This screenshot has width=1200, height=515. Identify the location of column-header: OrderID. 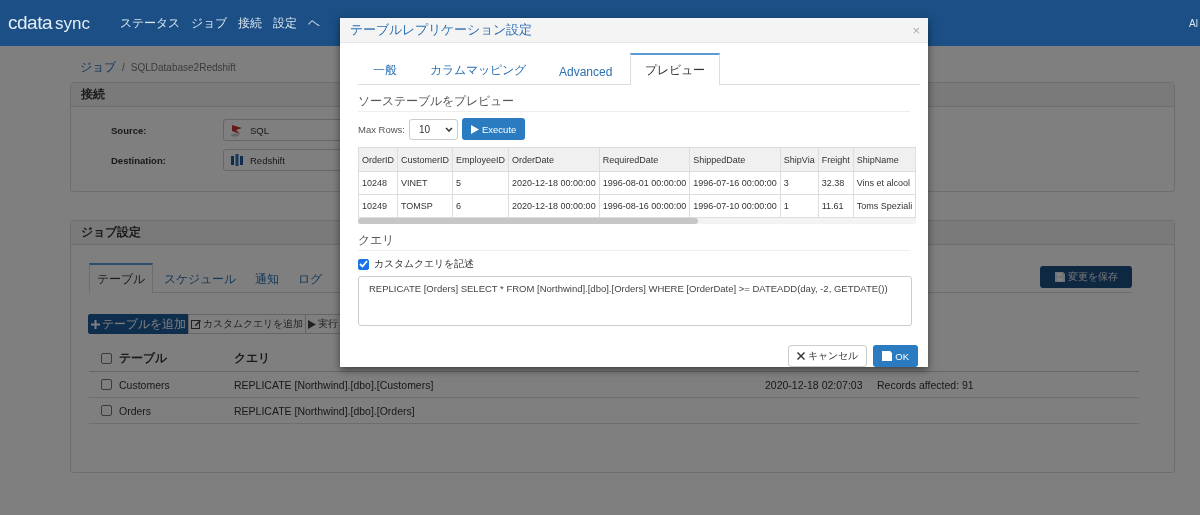
(378, 159).